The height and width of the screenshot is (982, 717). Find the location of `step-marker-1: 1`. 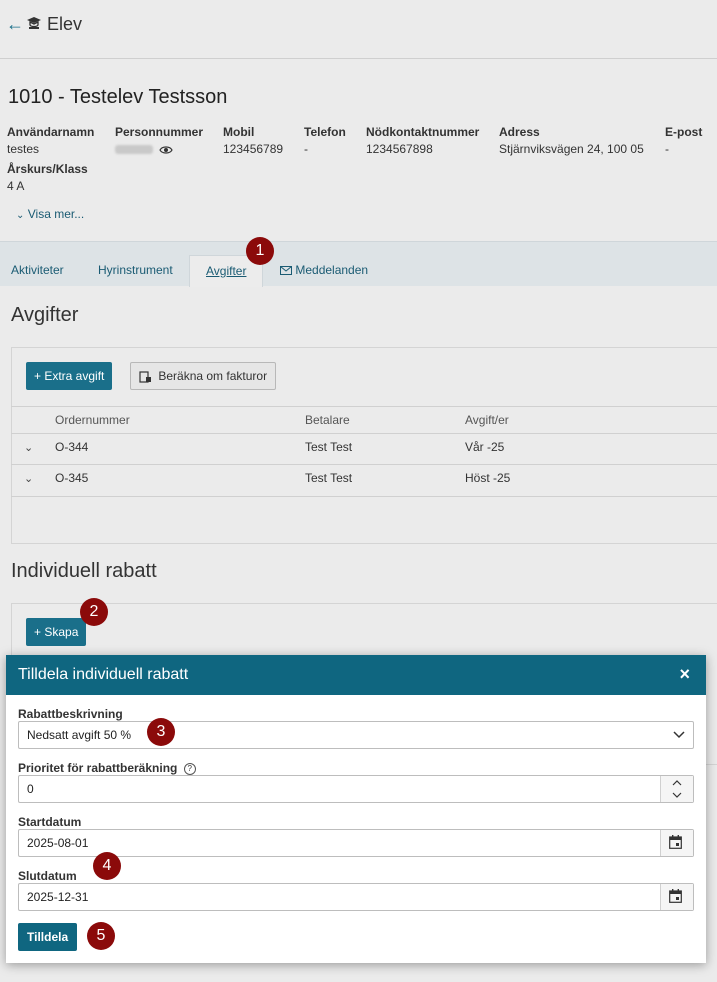

step-marker-1: 1 is located at coordinates (260, 251).